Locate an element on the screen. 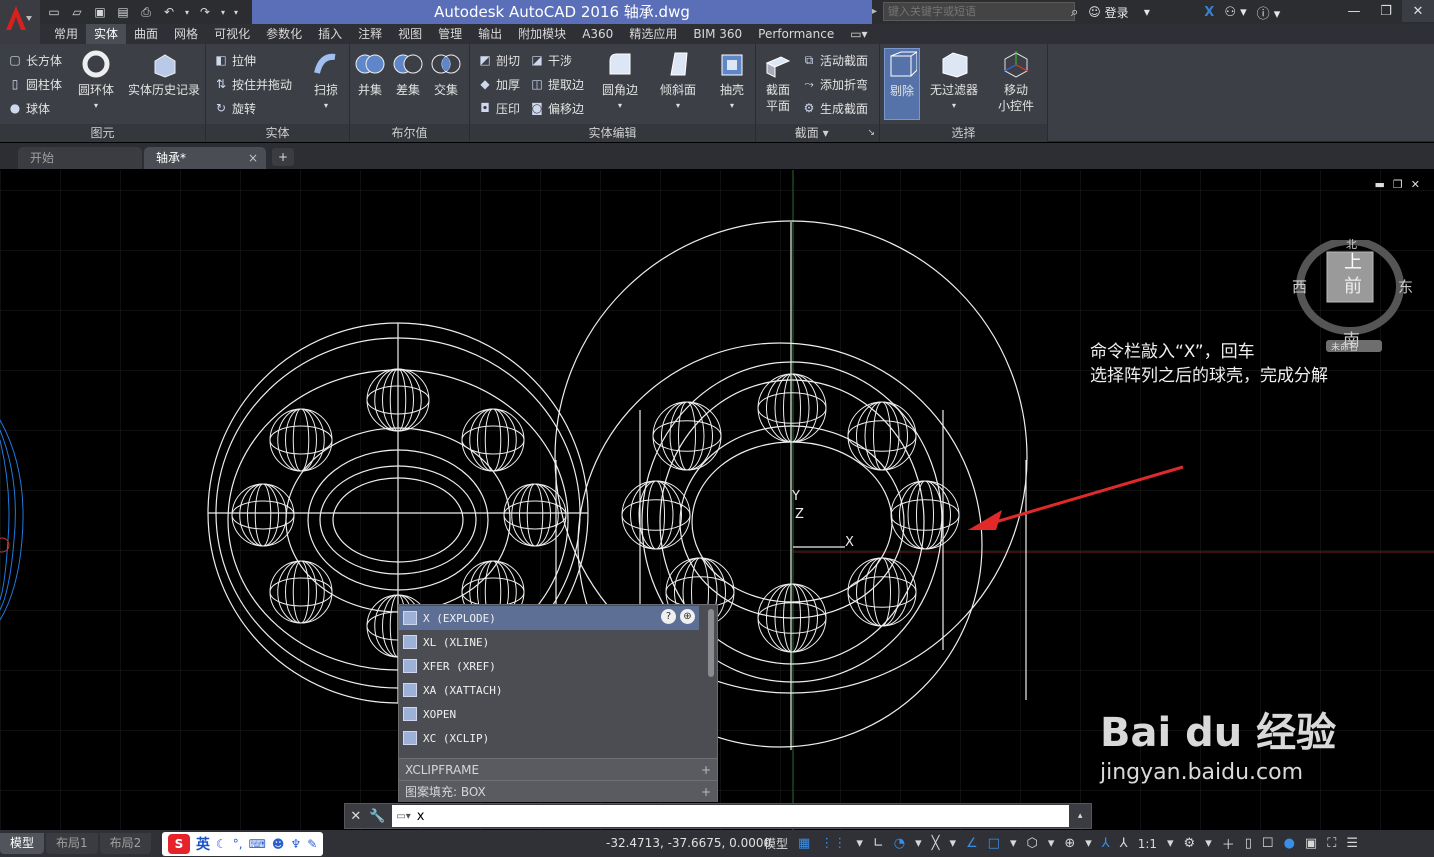 The width and height of the screenshot is (1434, 857). new-icon: ▭ is located at coordinates (54, 12).